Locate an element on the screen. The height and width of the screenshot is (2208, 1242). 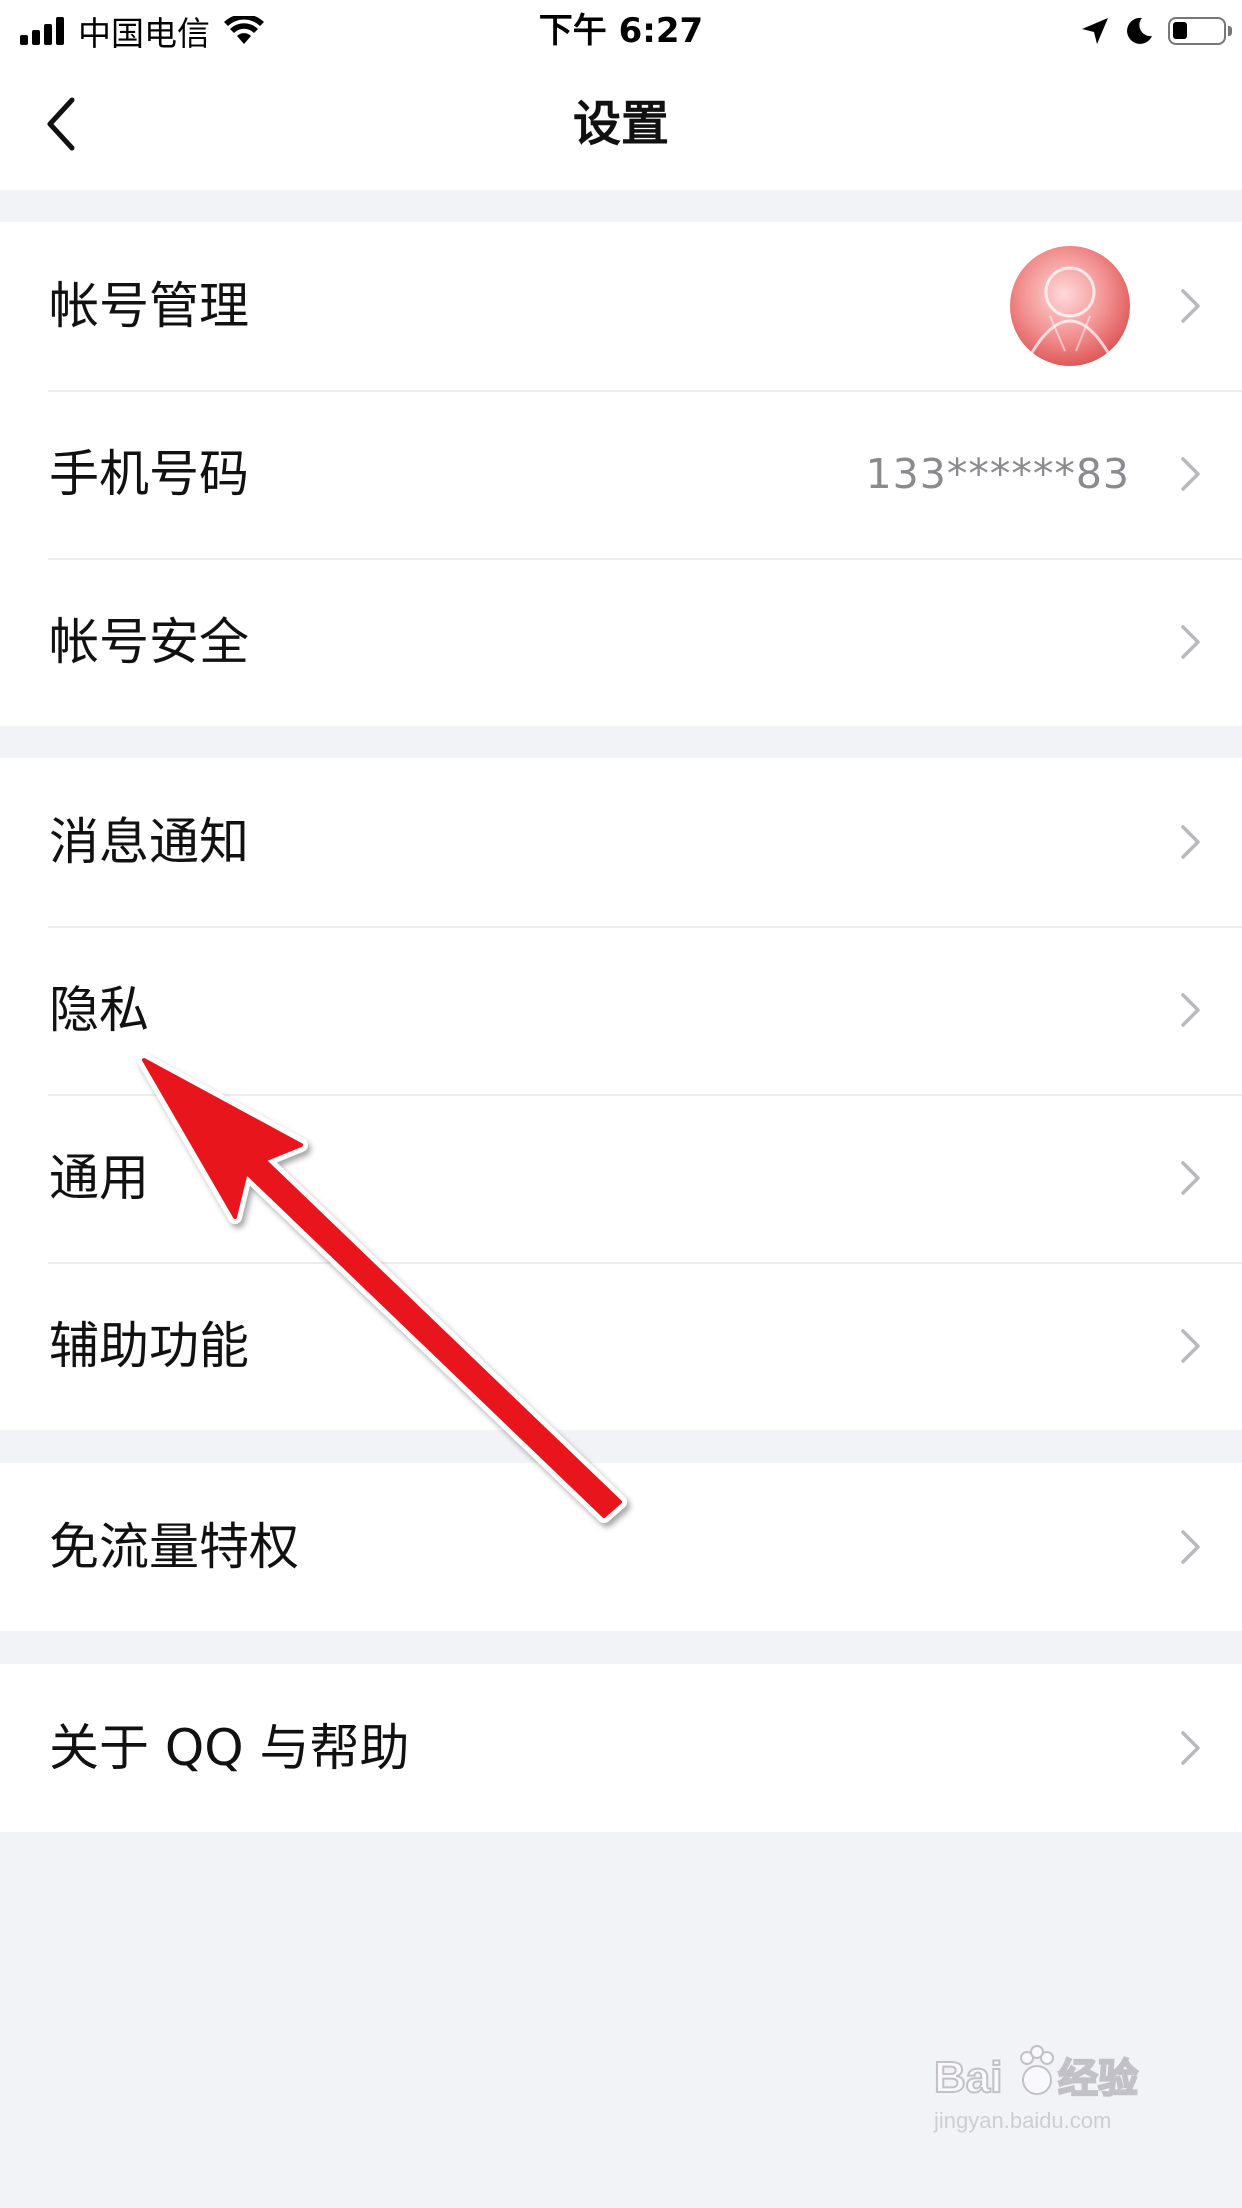
avatar is located at coordinates (1070, 306).